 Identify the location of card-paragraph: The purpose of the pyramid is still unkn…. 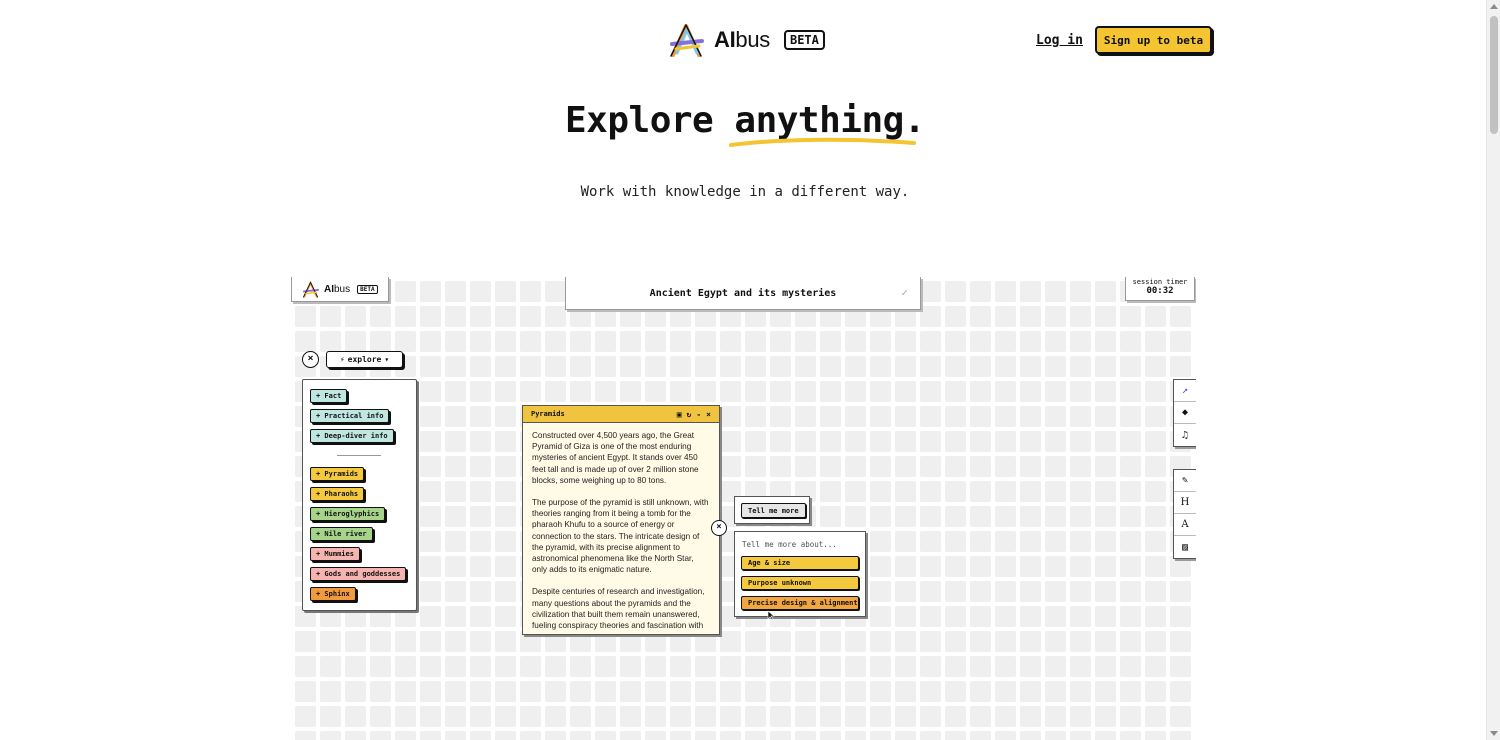
(620, 536).